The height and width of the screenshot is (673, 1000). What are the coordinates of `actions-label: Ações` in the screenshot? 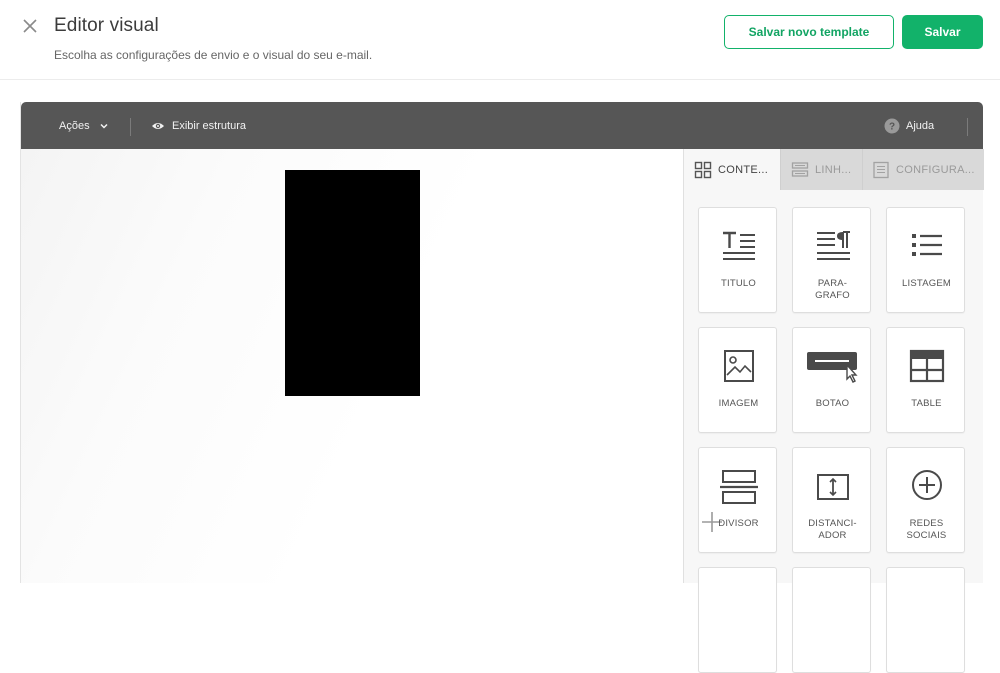 It's located at (74, 125).